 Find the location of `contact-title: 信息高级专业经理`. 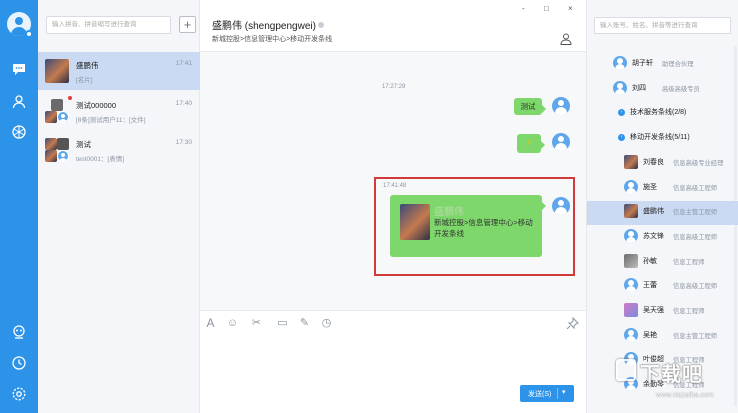

contact-title: 信息高级专业经理 is located at coordinates (698, 163).